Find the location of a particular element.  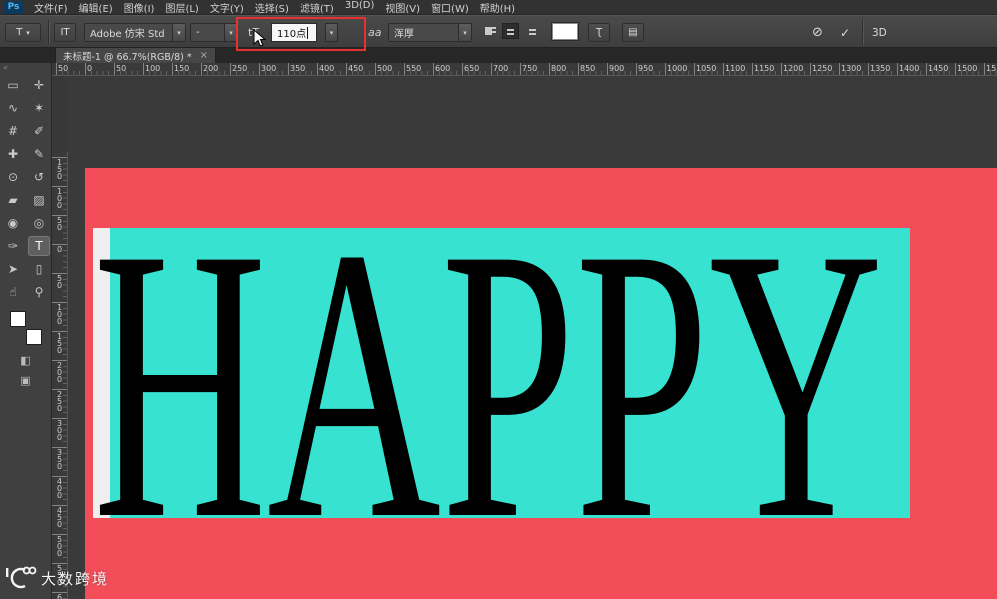

divider is located at coordinates (862, 32).